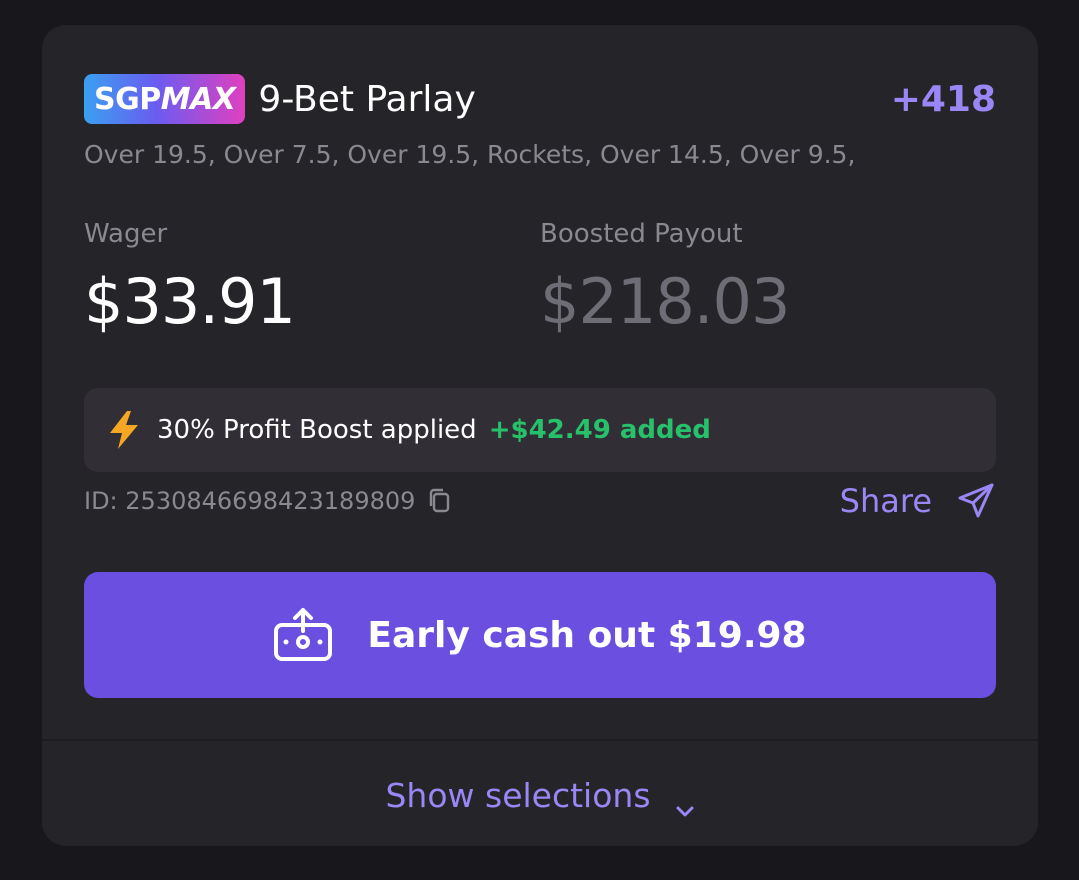 This screenshot has height=880, width=1079. I want to click on bet-odds: +418, so click(943, 99).